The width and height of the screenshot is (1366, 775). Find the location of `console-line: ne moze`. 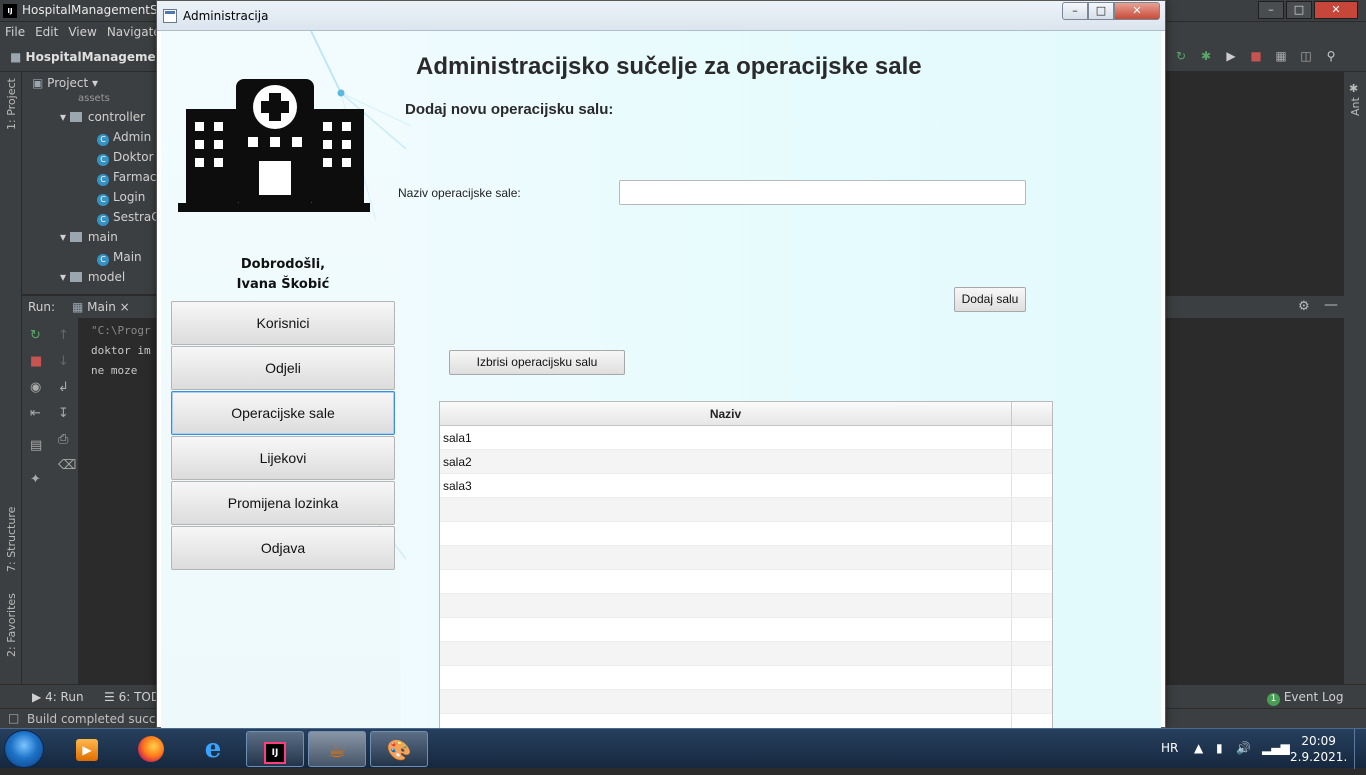

console-line: ne moze is located at coordinates (114, 370).